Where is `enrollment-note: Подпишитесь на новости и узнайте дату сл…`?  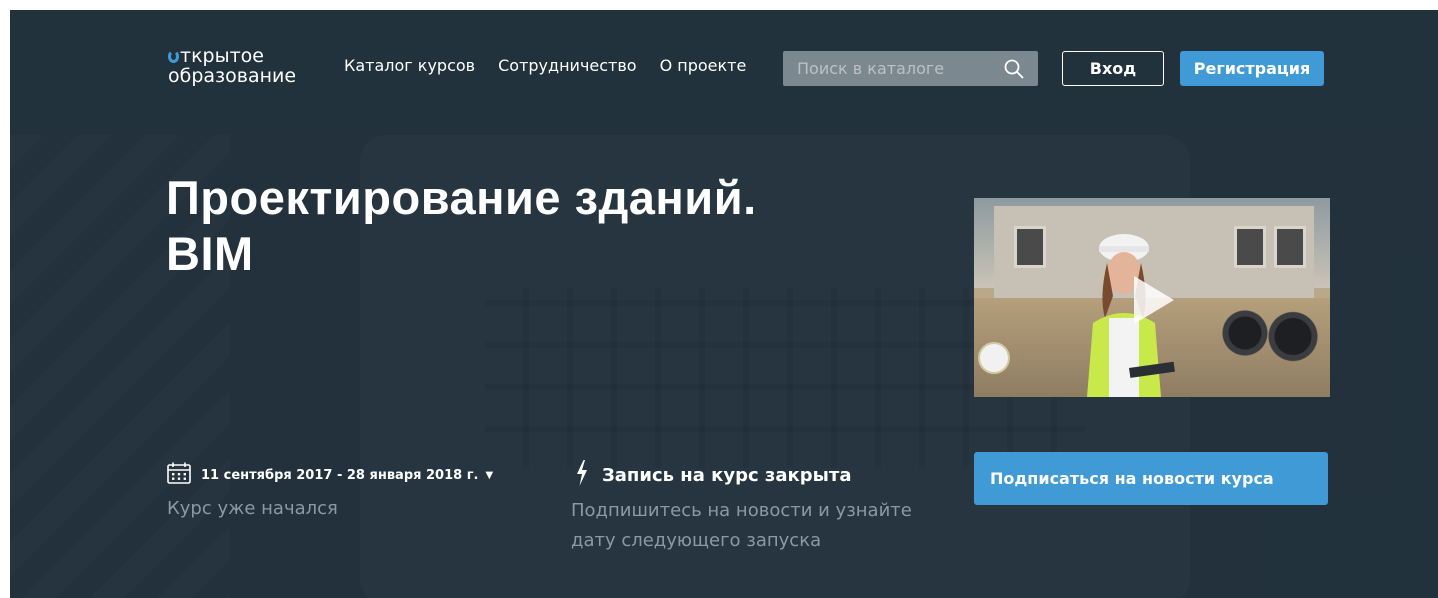 enrollment-note: Подпишитесь на новости и узнайте дату сл… is located at coordinates (741, 525).